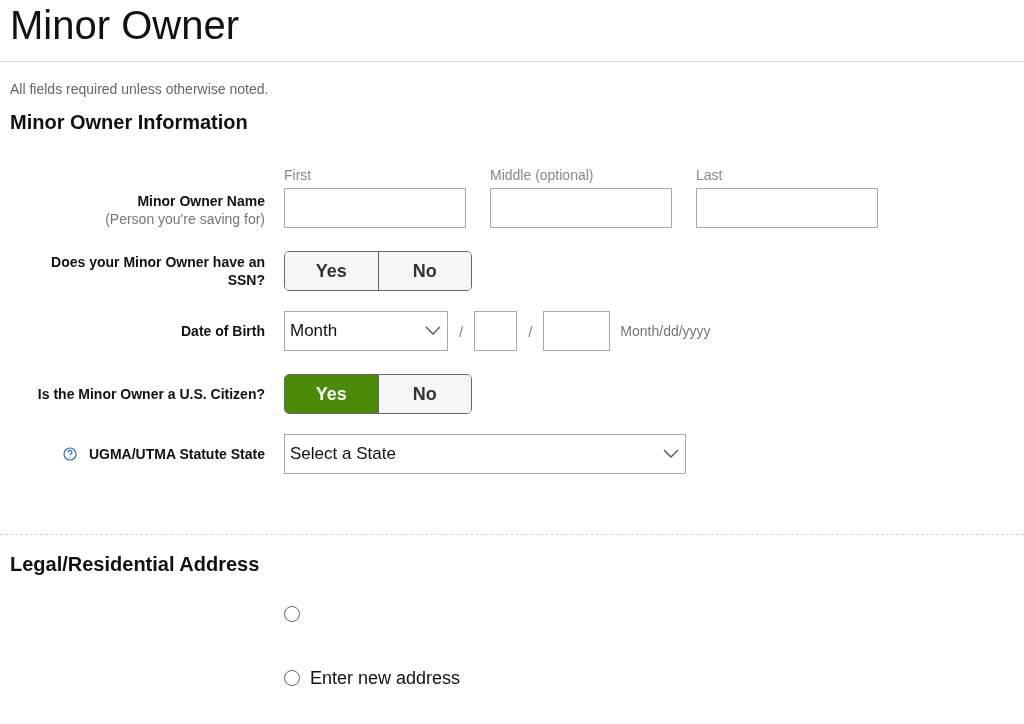  What do you see at coordinates (298, 175) in the screenshot?
I see `field-caption: First` at bounding box center [298, 175].